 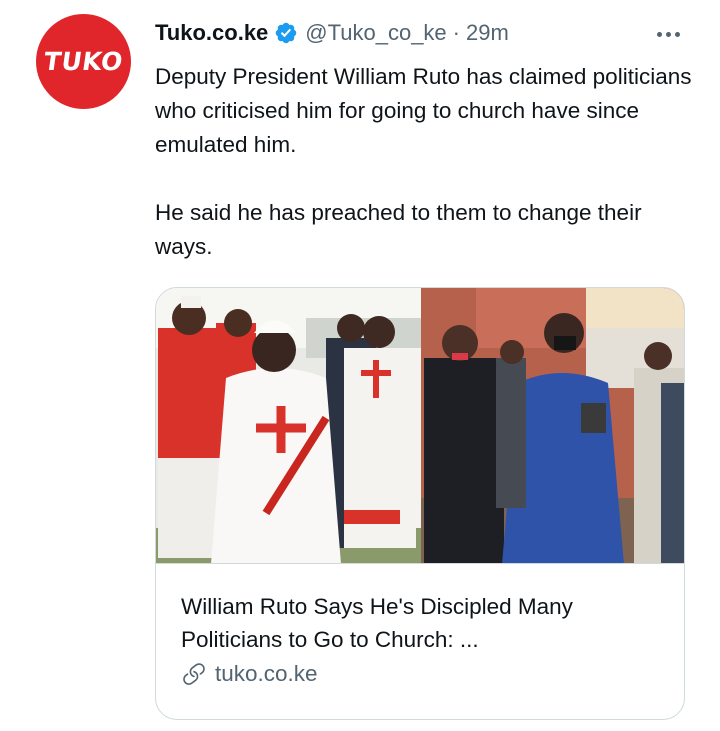 I want to click on tweet-header: Tuko.co.ke @Tuko_co_ke · 29m, so click(x=425, y=33).